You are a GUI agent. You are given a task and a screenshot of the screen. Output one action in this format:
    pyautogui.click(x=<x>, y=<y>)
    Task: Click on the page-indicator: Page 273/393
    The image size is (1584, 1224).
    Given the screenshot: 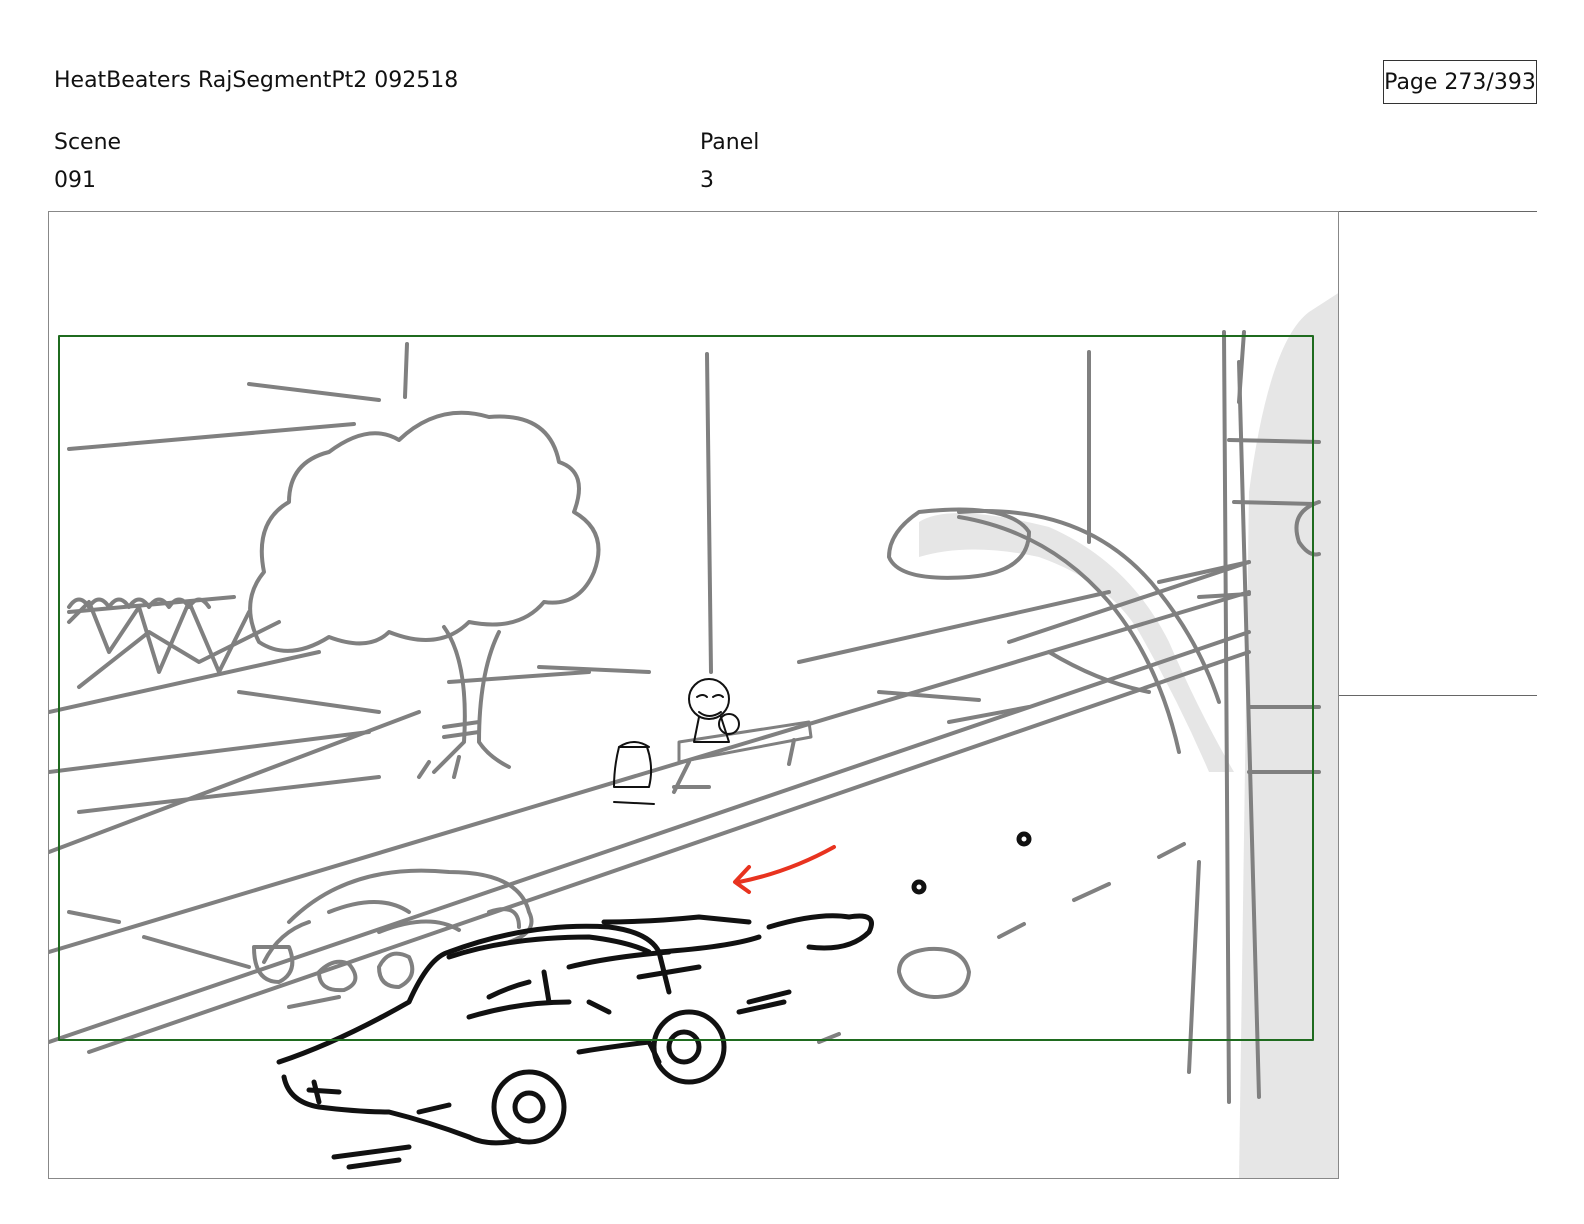 What is the action you would take?
    pyautogui.click(x=1460, y=82)
    